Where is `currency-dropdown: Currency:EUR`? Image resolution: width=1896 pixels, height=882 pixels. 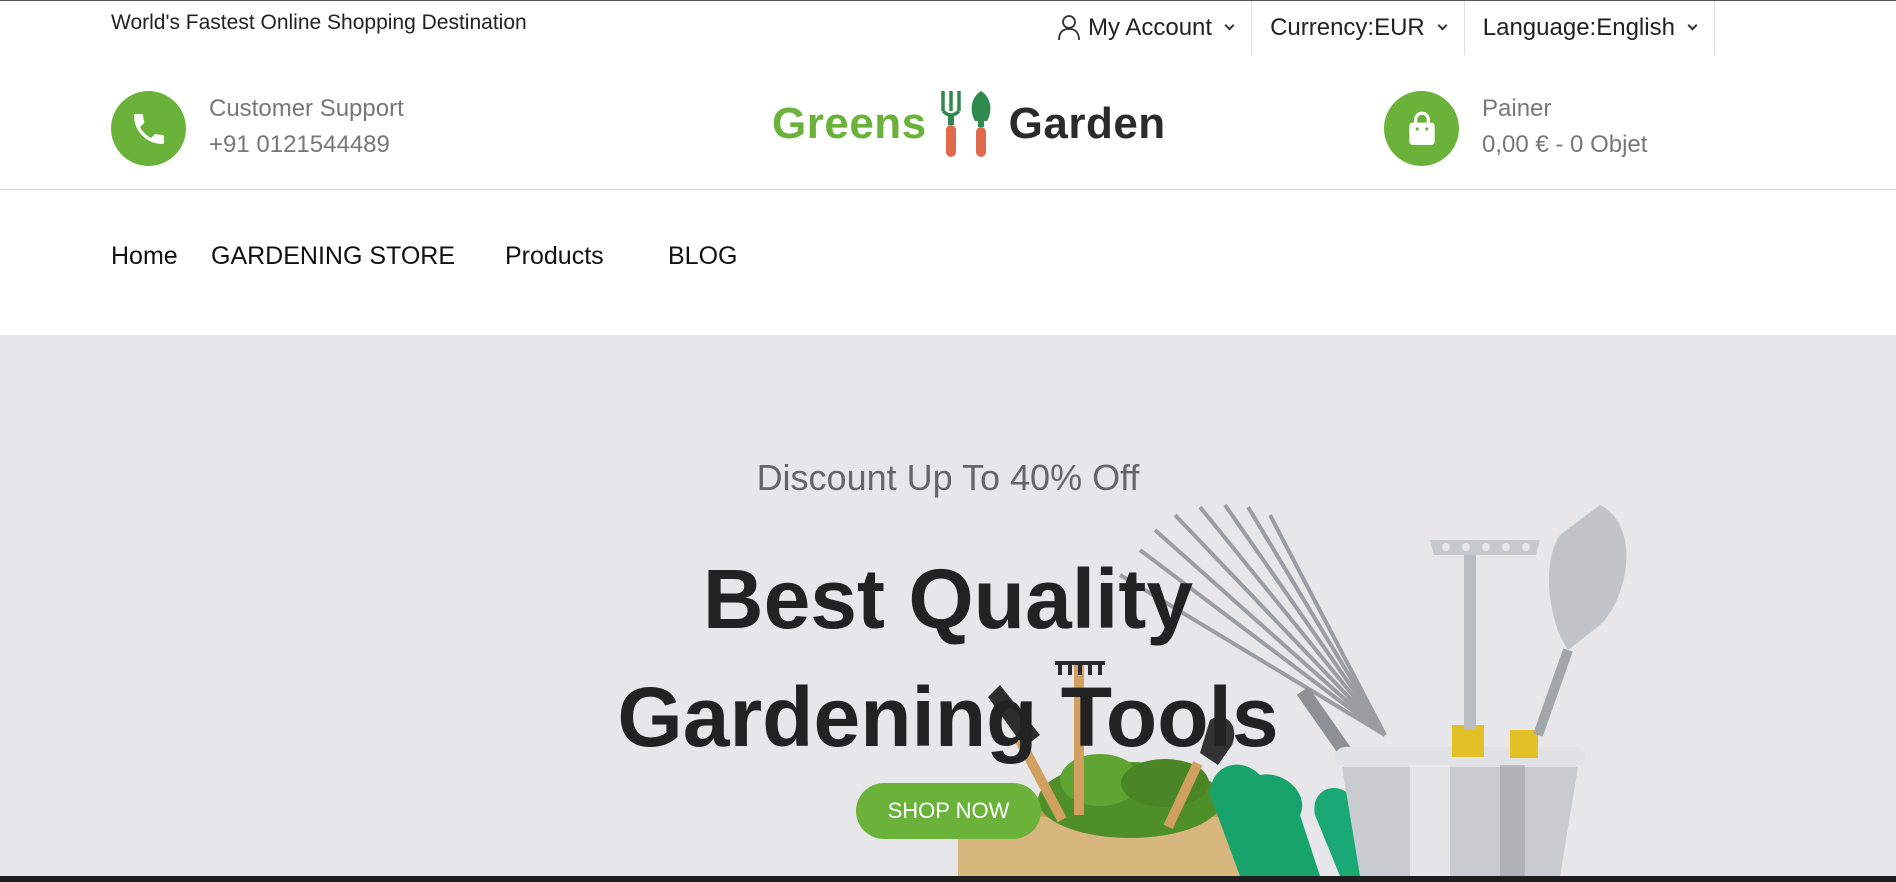 currency-dropdown: Currency:EUR is located at coordinates (1357, 28).